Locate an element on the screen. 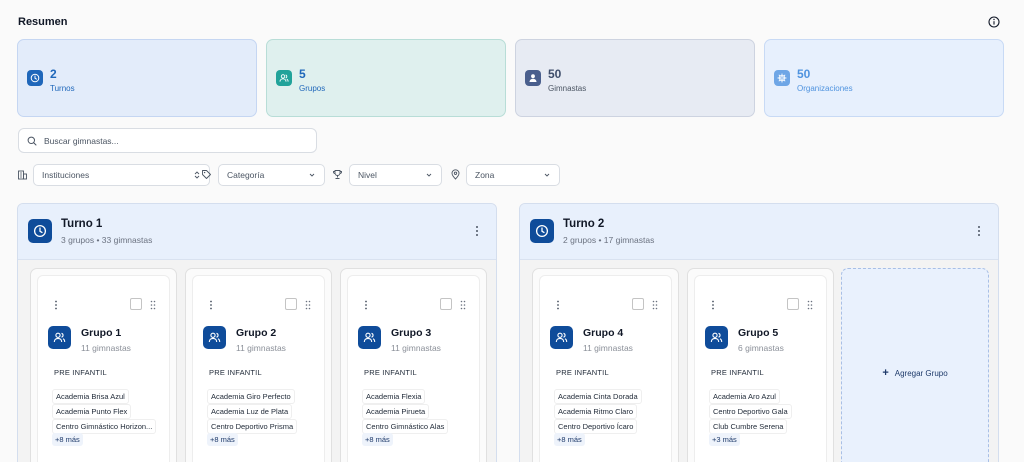 Image resolution: width=1024 pixels, height=462 pixels. turno-title: Turno 1 is located at coordinates (82, 224).